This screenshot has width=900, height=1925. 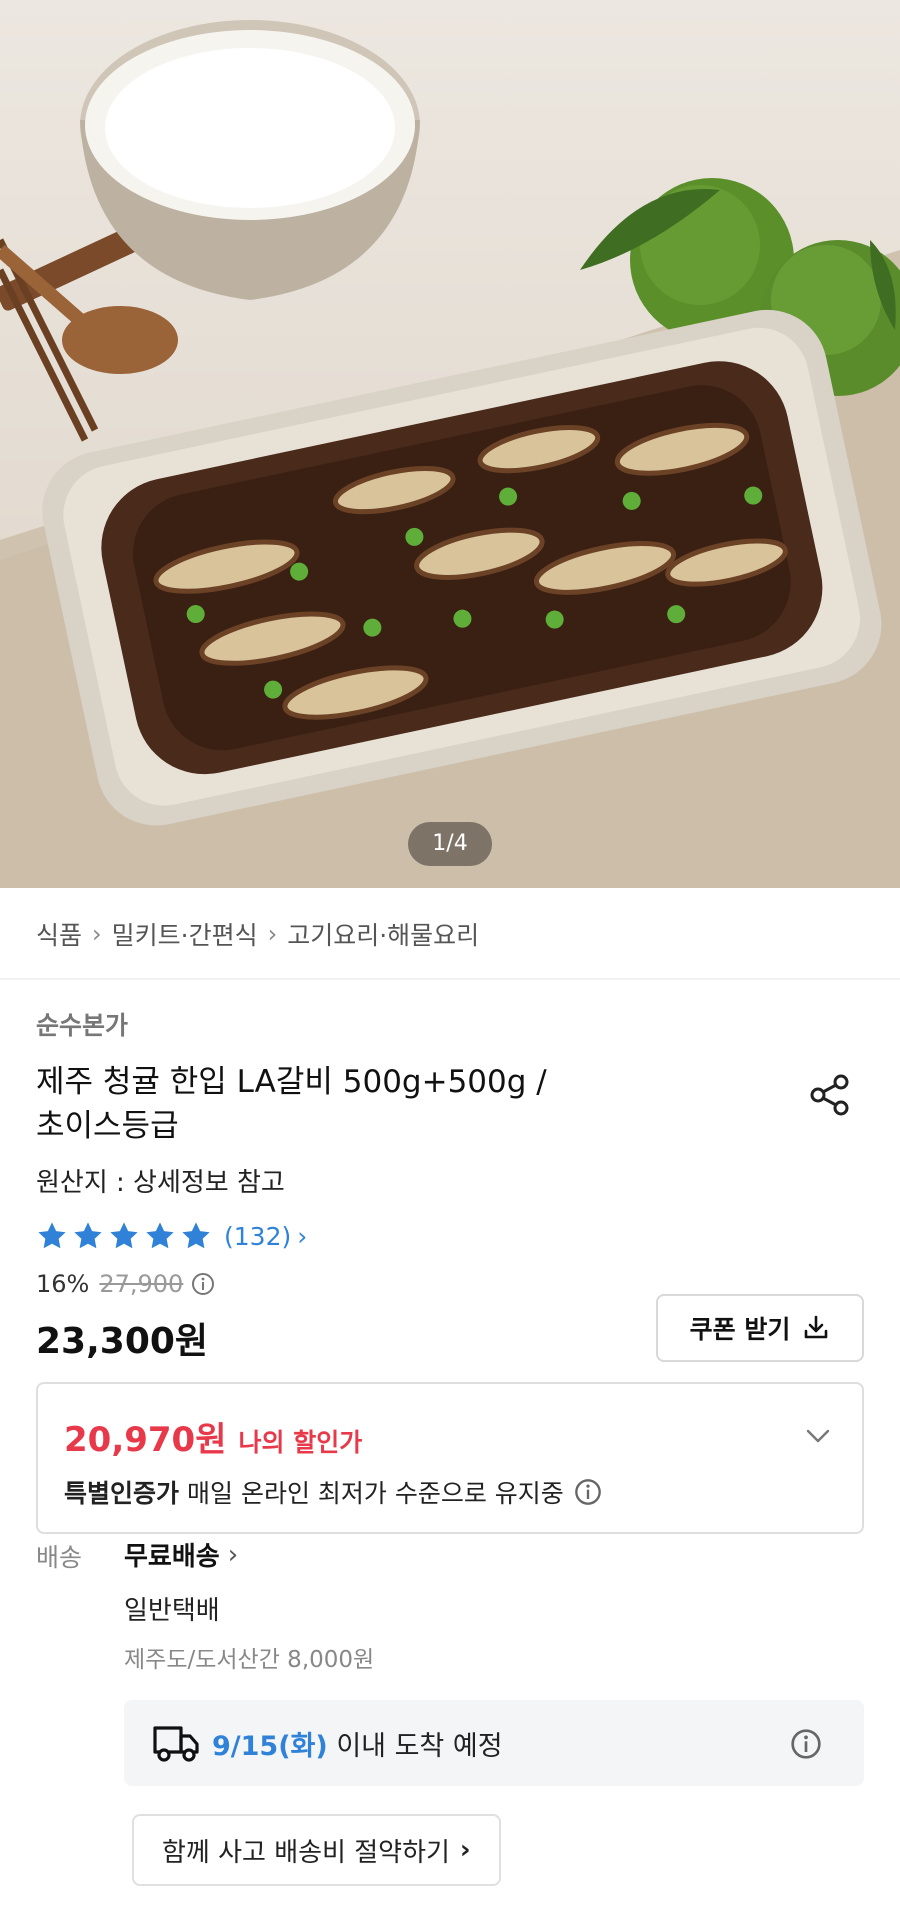 What do you see at coordinates (450, 844) in the screenshot?
I see `carousel-pager: 1/4` at bounding box center [450, 844].